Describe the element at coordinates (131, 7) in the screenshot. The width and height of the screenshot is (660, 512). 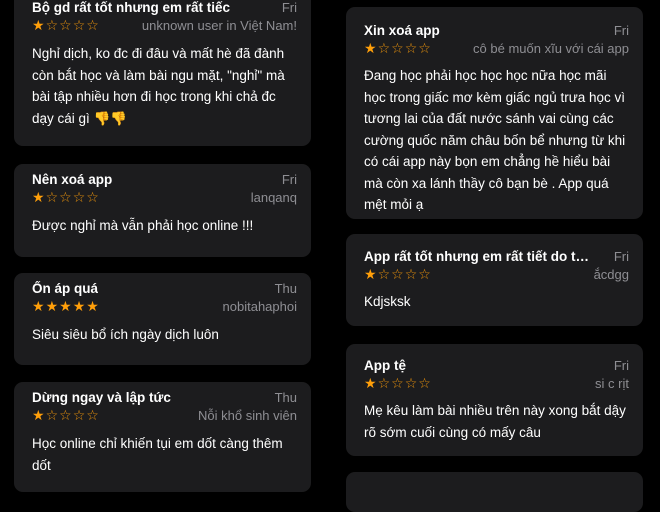
I see `review-title: Bộ gd rất tốt nhưng em rất tiếc` at that location.